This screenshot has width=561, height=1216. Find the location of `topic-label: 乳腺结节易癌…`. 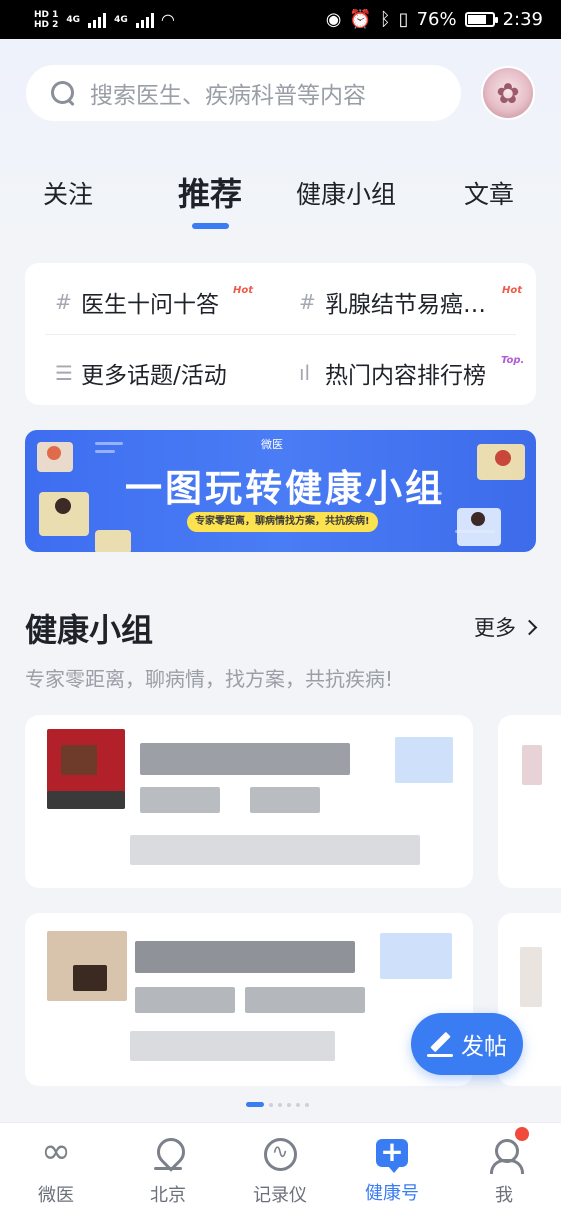

topic-label: 乳腺结节易癌… is located at coordinates (405, 305).